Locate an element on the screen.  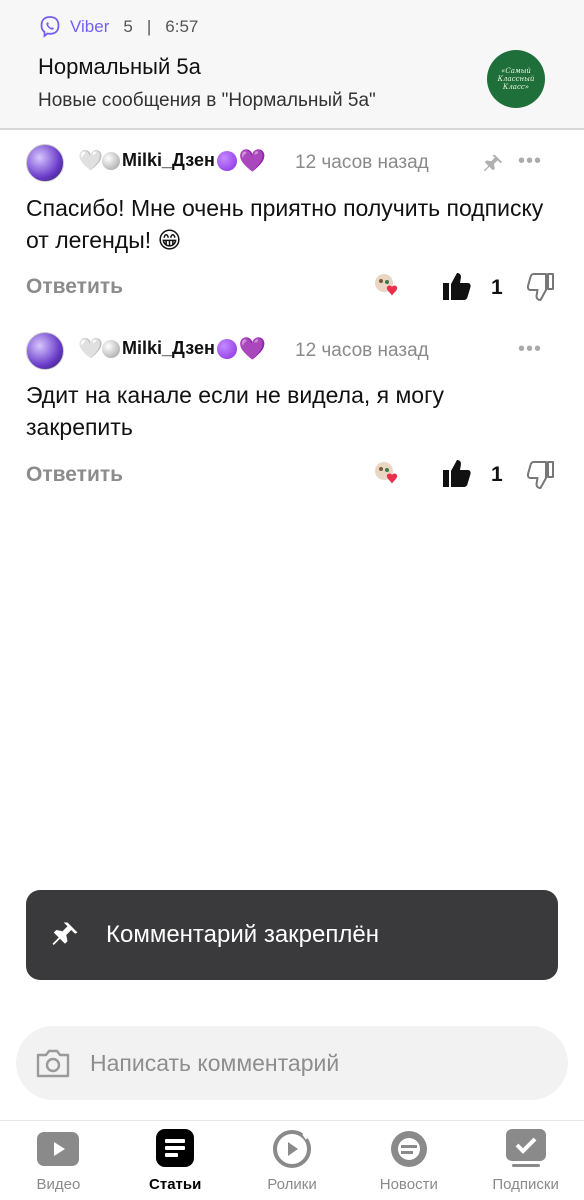
nav-item-video: Видео is located at coordinates (58, 1160).